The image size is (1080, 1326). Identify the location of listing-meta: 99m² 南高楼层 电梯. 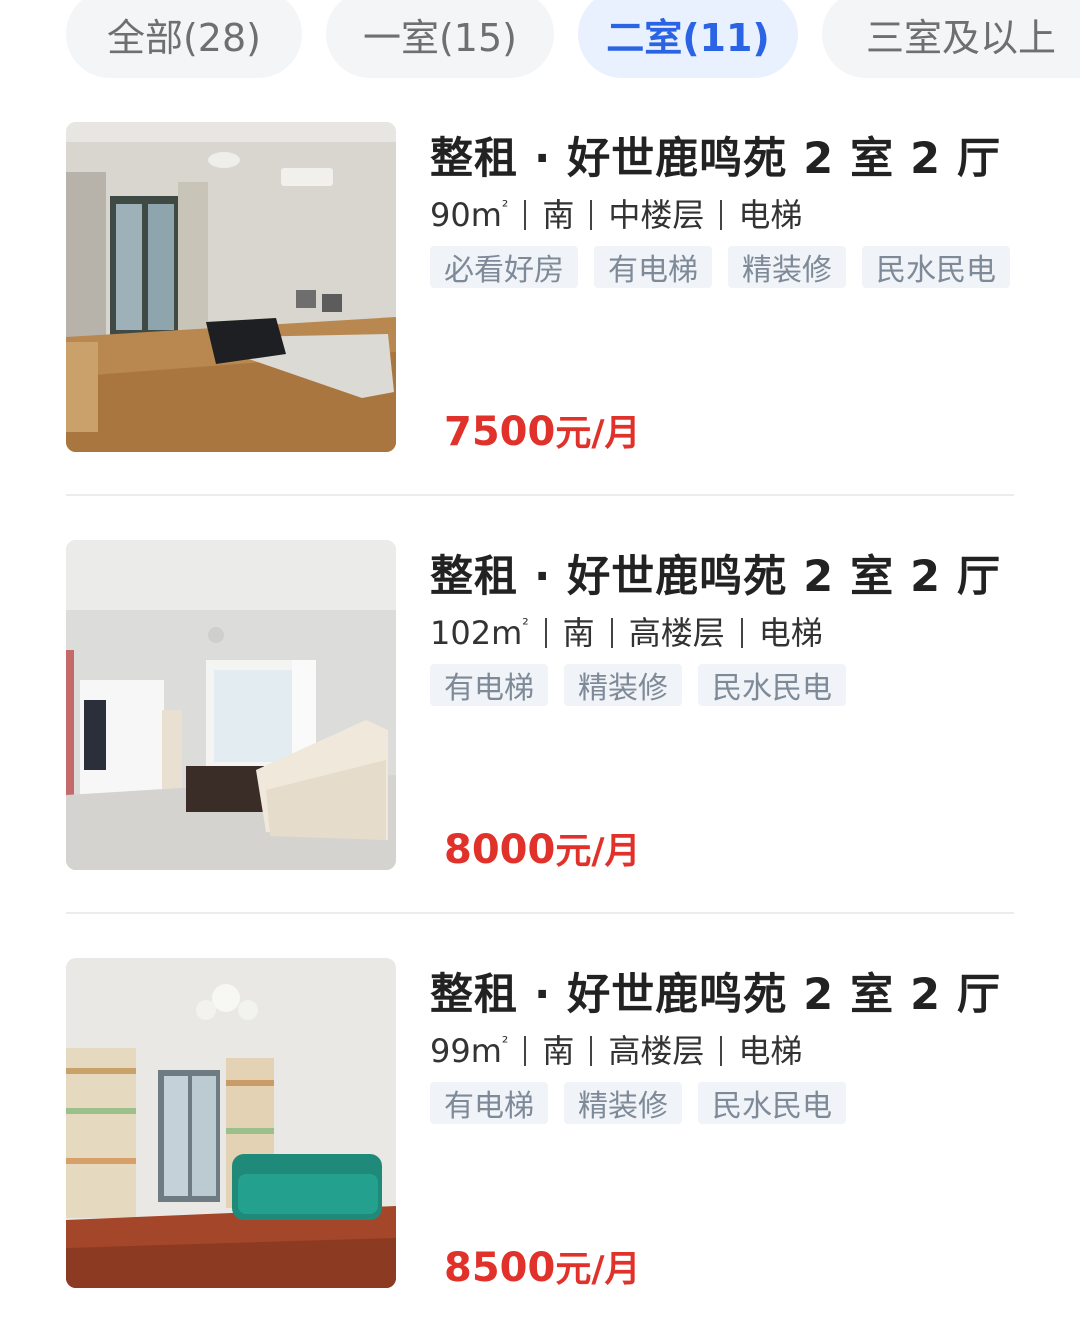
(616, 1049).